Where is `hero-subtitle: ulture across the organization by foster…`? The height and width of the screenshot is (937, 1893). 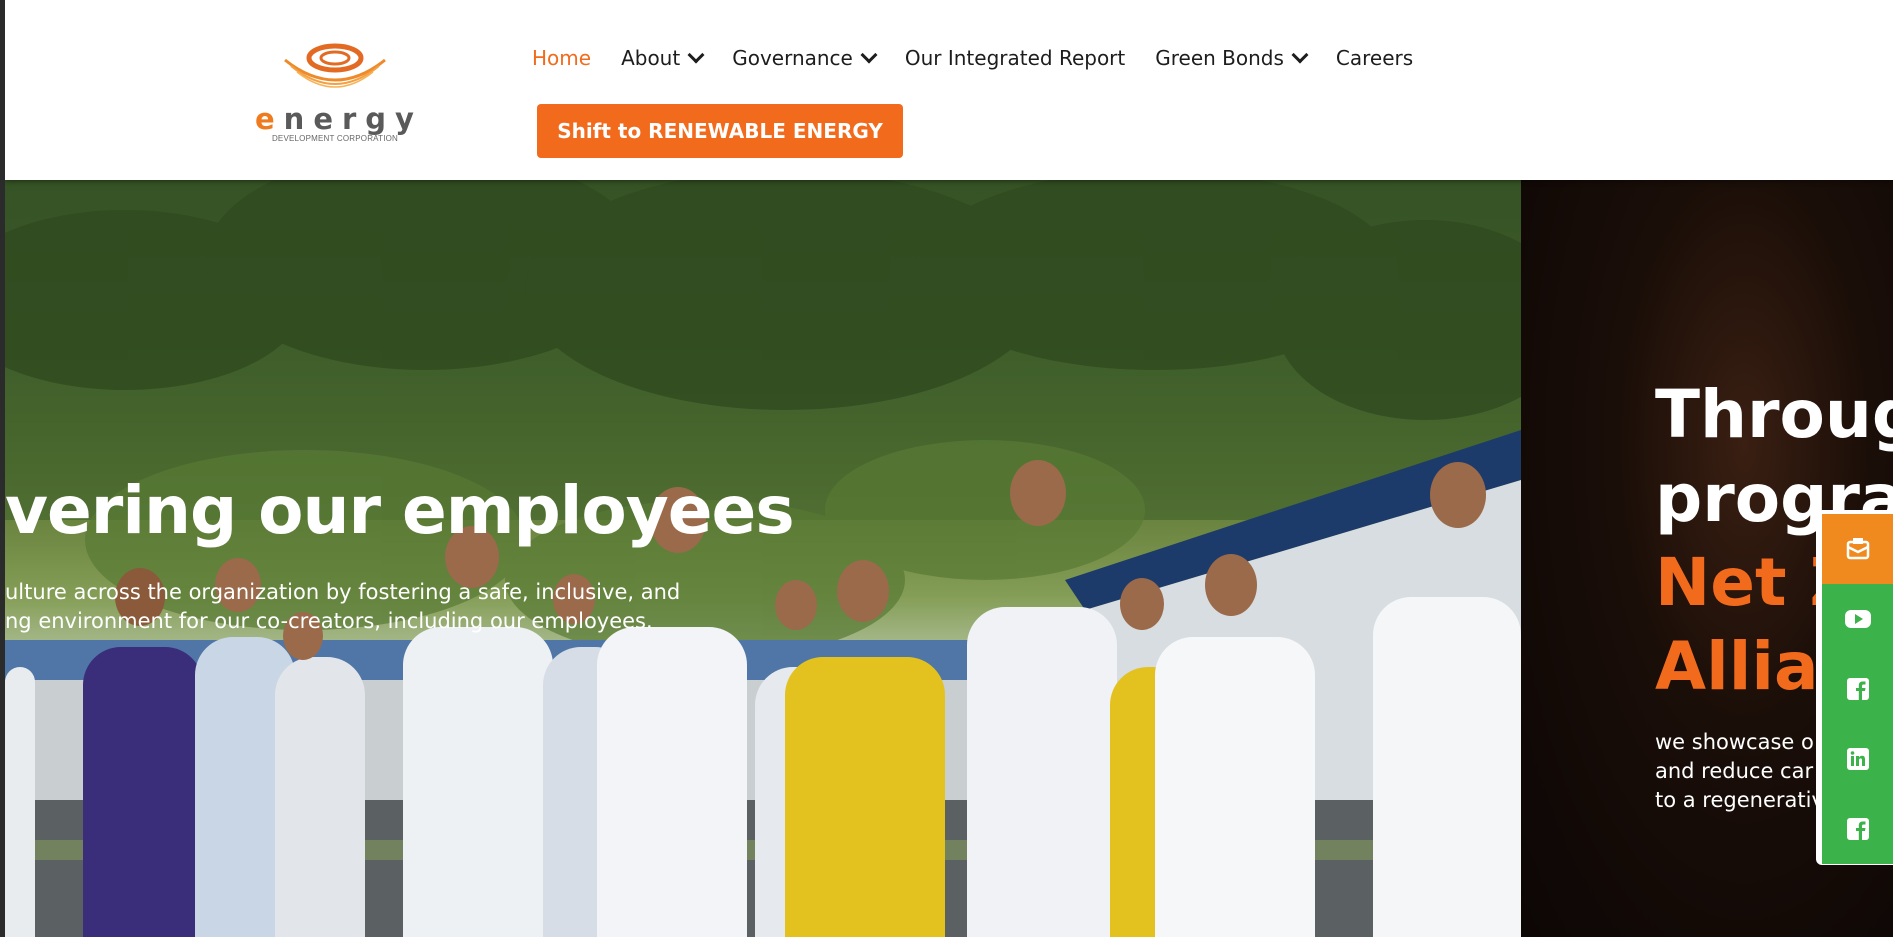
hero-subtitle: ulture across the organization by foster… is located at coordinates (355, 607).